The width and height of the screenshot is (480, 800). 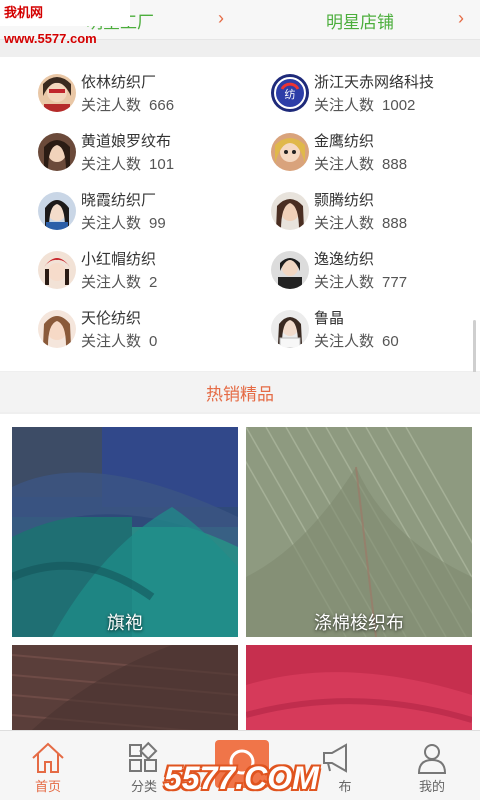 What do you see at coordinates (148, 94) in the screenshot?
I see `store-item: 依林纺织厂 关注人数 666` at bounding box center [148, 94].